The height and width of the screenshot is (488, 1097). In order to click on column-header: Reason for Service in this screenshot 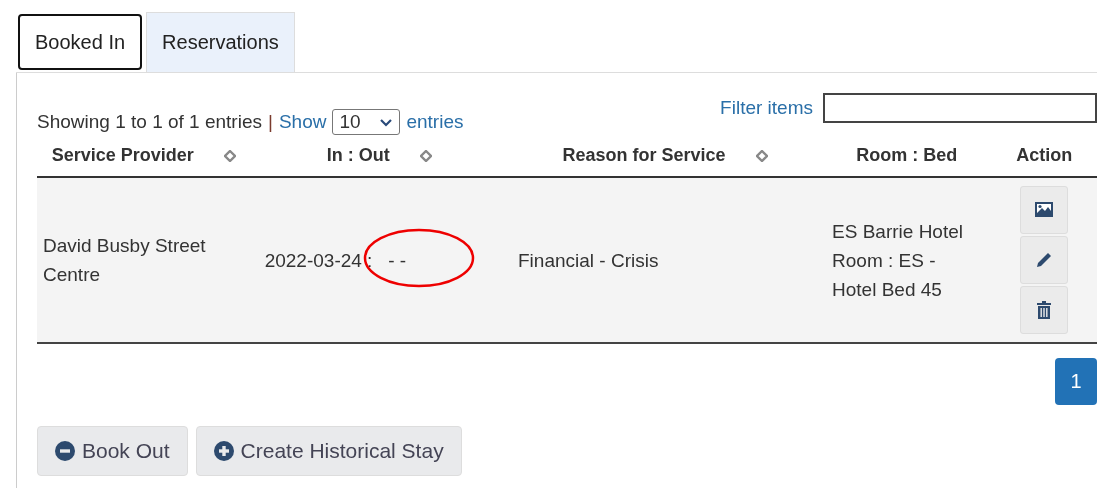, I will do `click(644, 155)`.